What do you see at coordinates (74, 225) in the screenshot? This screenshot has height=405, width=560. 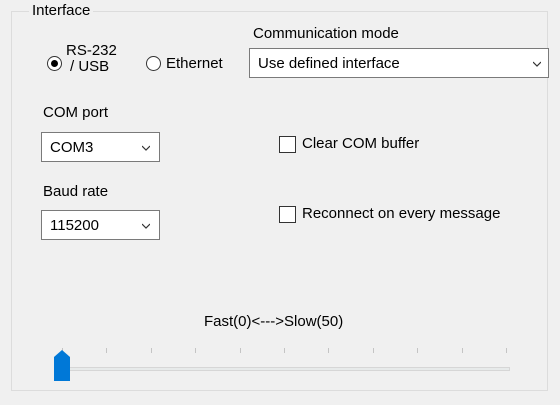 I see `baud-rate-value: 115200` at bounding box center [74, 225].